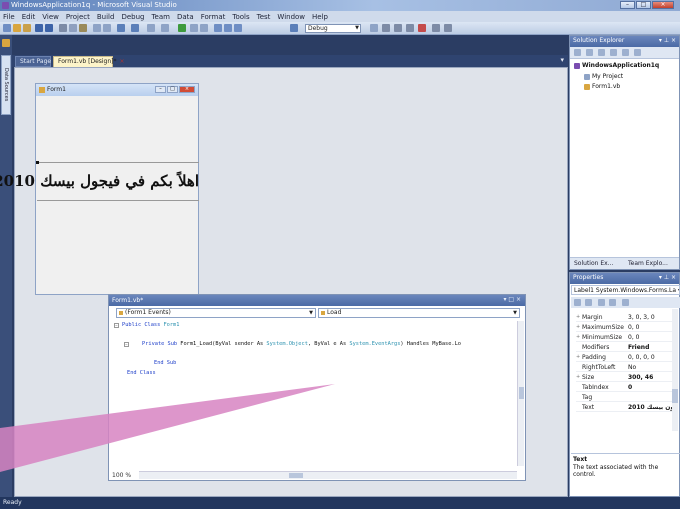 The image size is (680, 509). I want to click on solution-explorer-toolbar-icon, so click(386, 28).